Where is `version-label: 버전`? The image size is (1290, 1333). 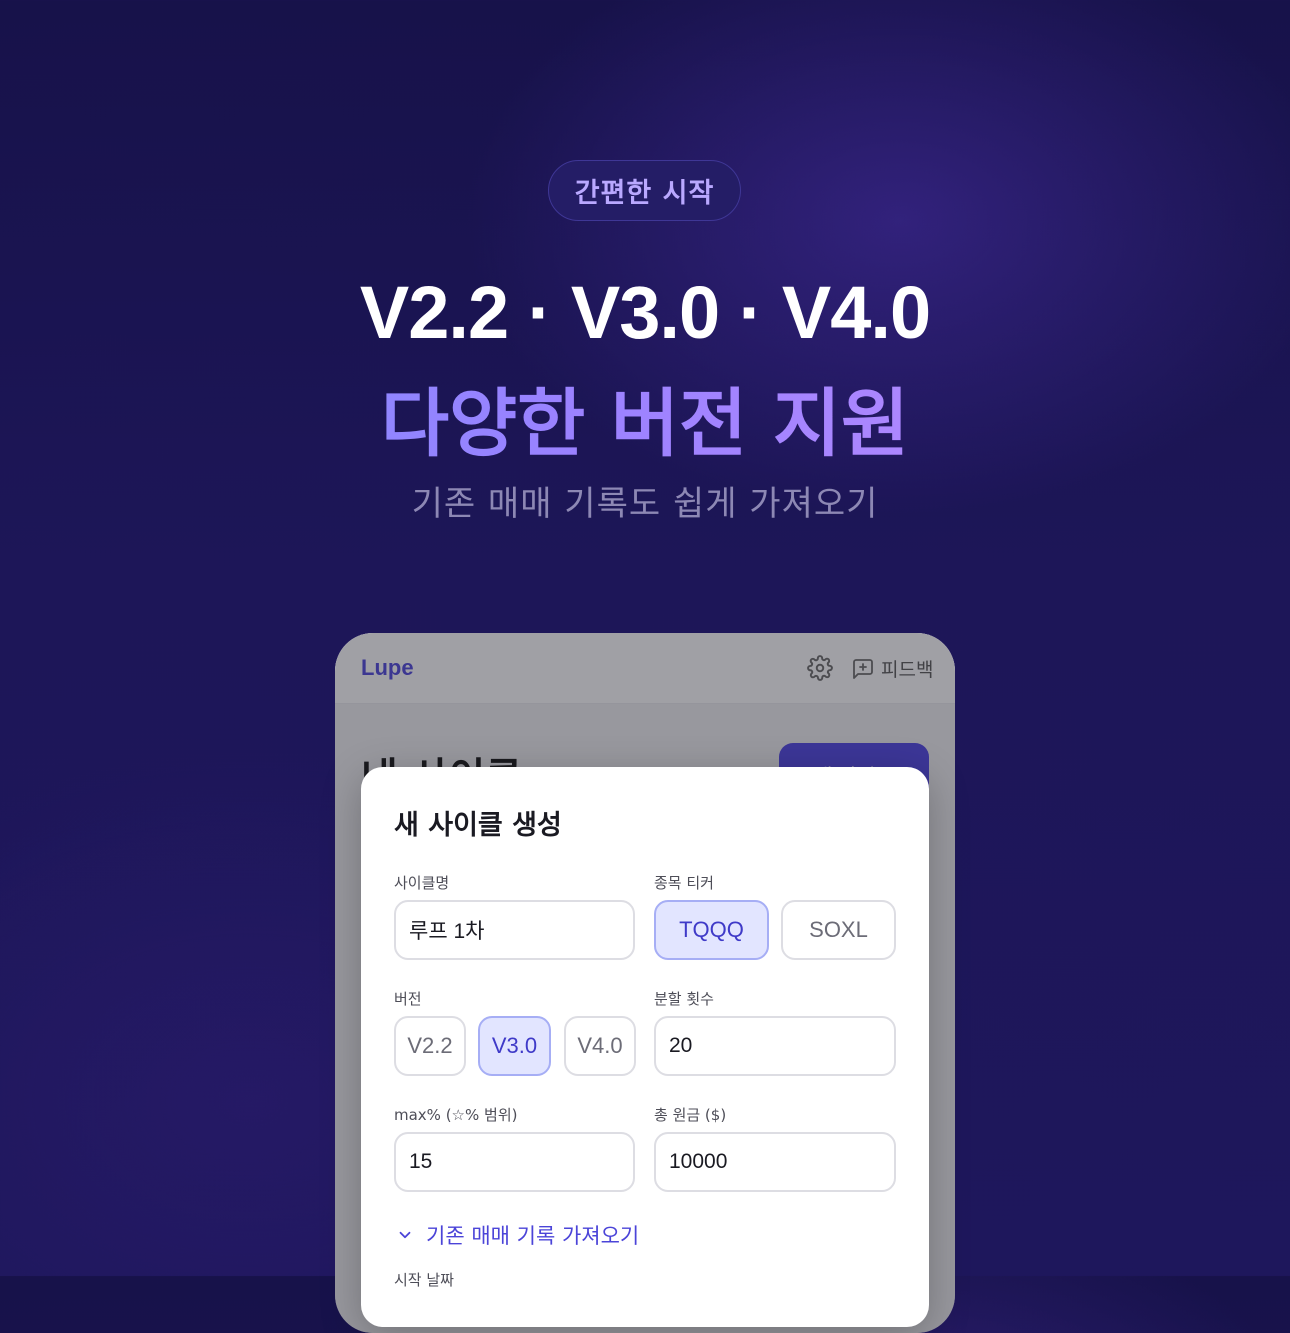
version-label: 버전 is located at coordinates (408, 999).